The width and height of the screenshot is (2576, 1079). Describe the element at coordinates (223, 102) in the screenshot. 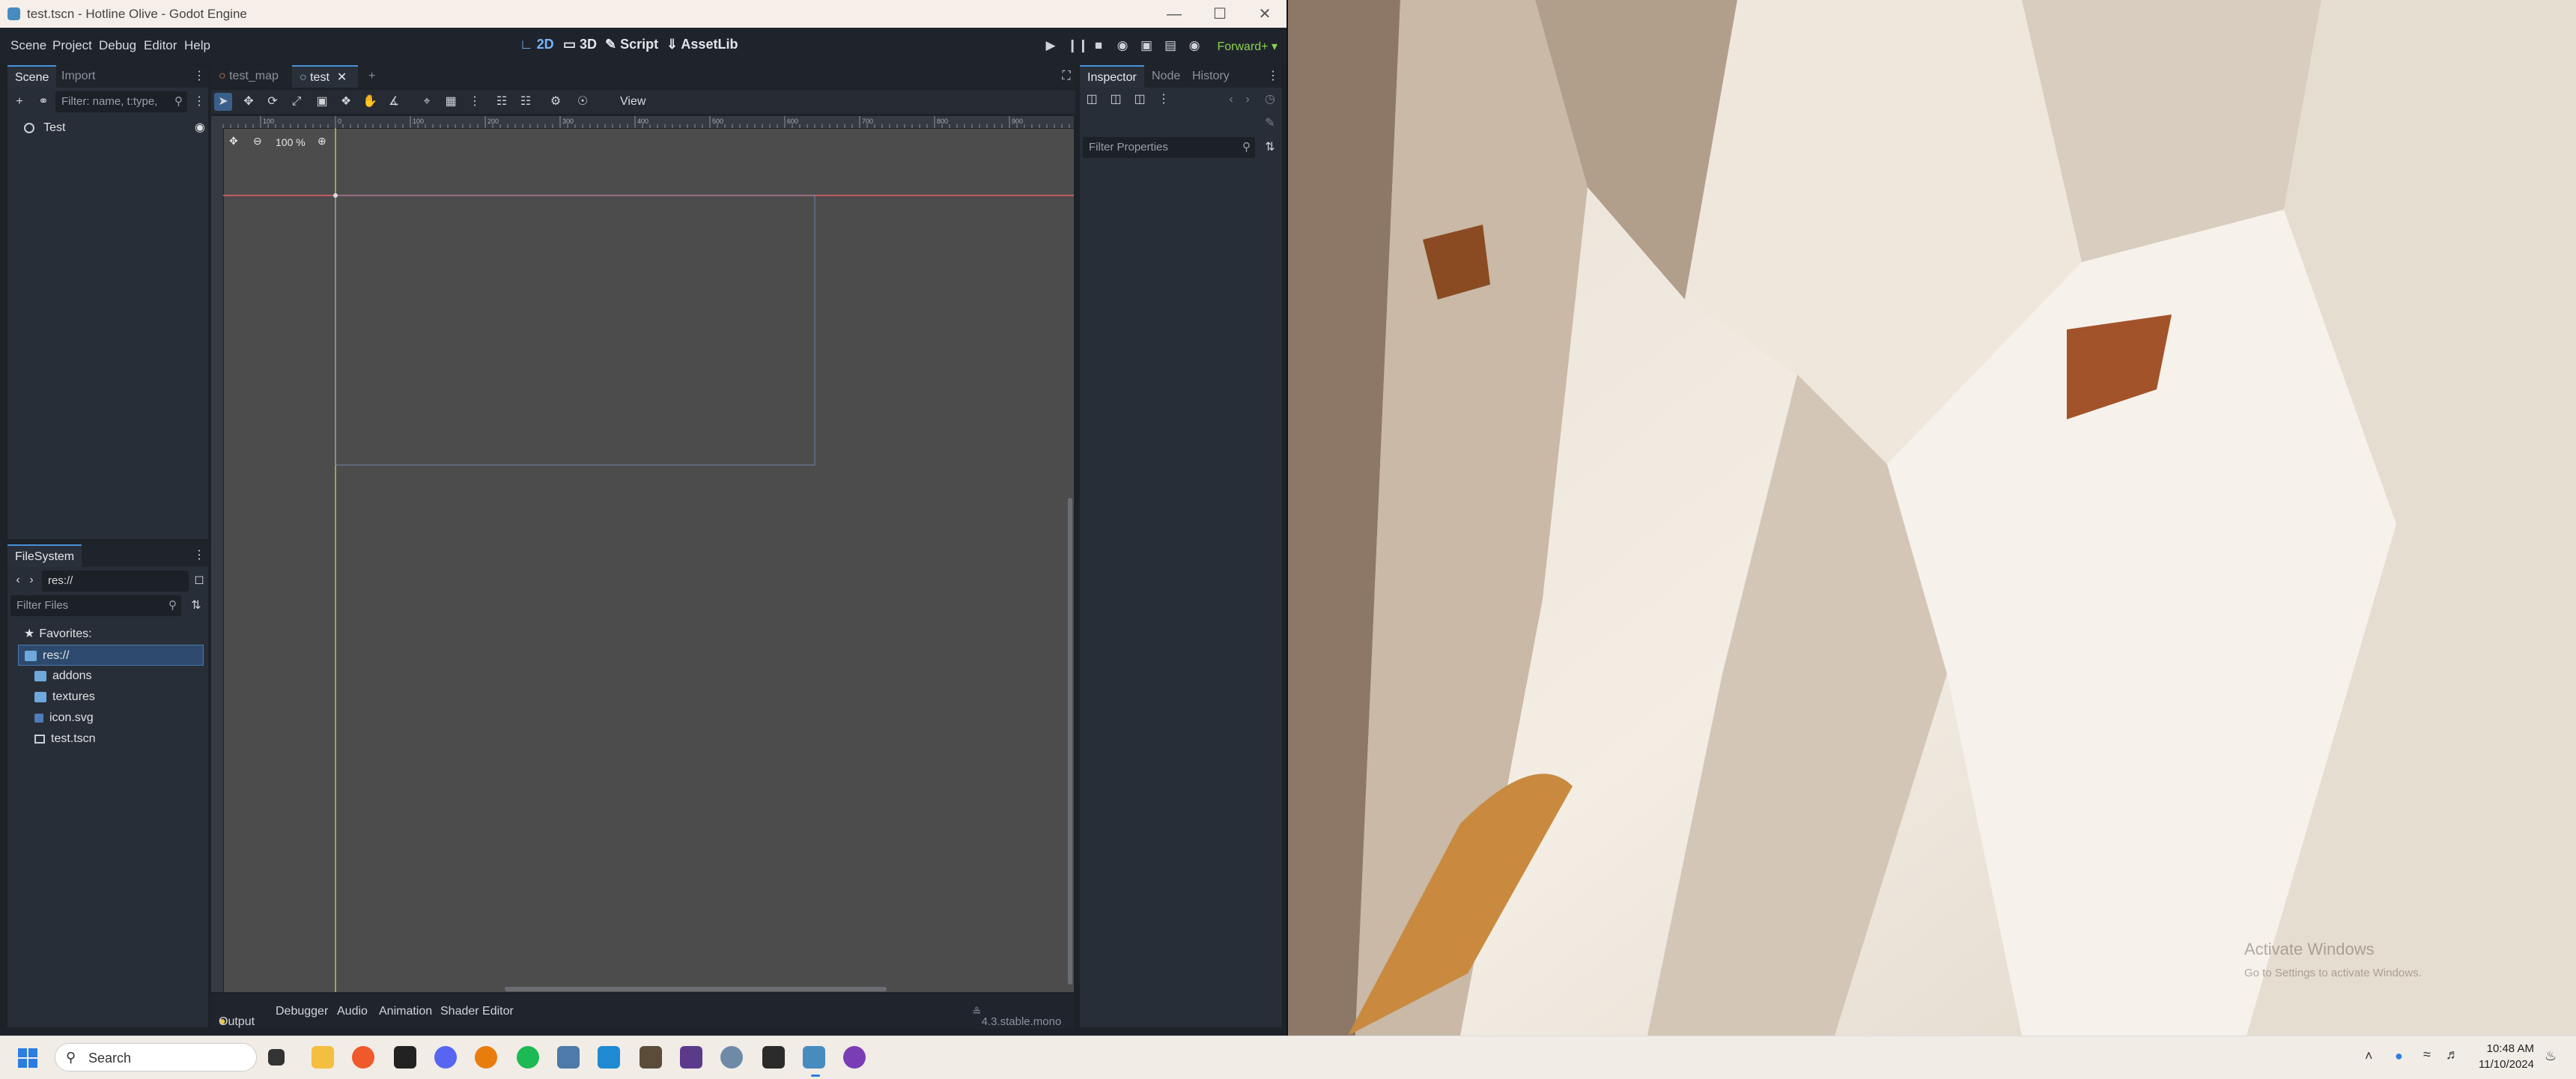

I see `select-tool-icon: ➤` at that location.